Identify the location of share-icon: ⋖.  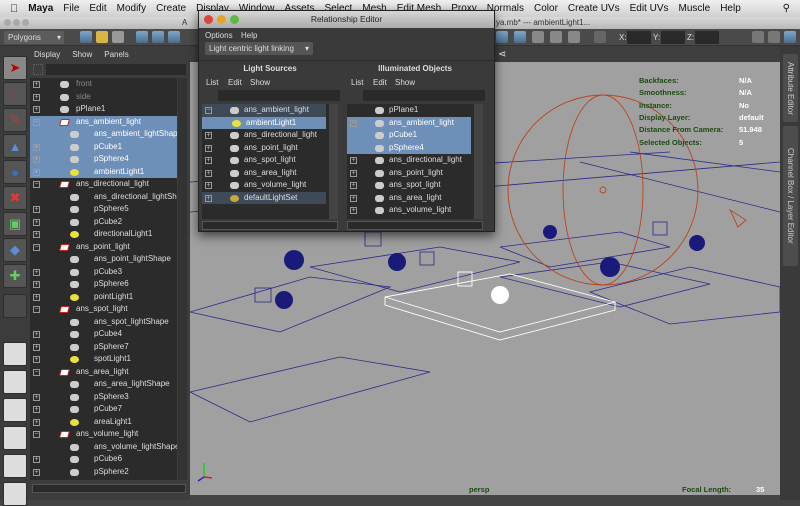
(502, 54).